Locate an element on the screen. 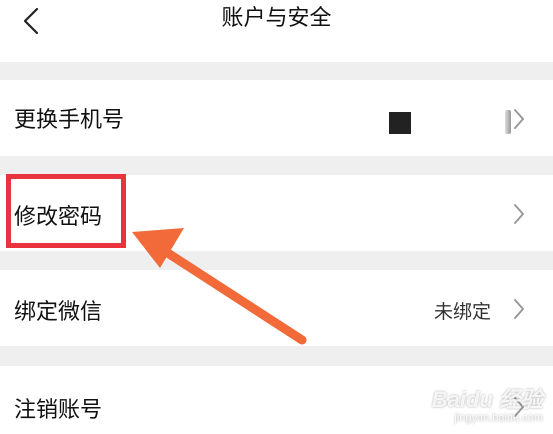 The image size is (553, 434). redaction-square is located at coordinates (400, 123).